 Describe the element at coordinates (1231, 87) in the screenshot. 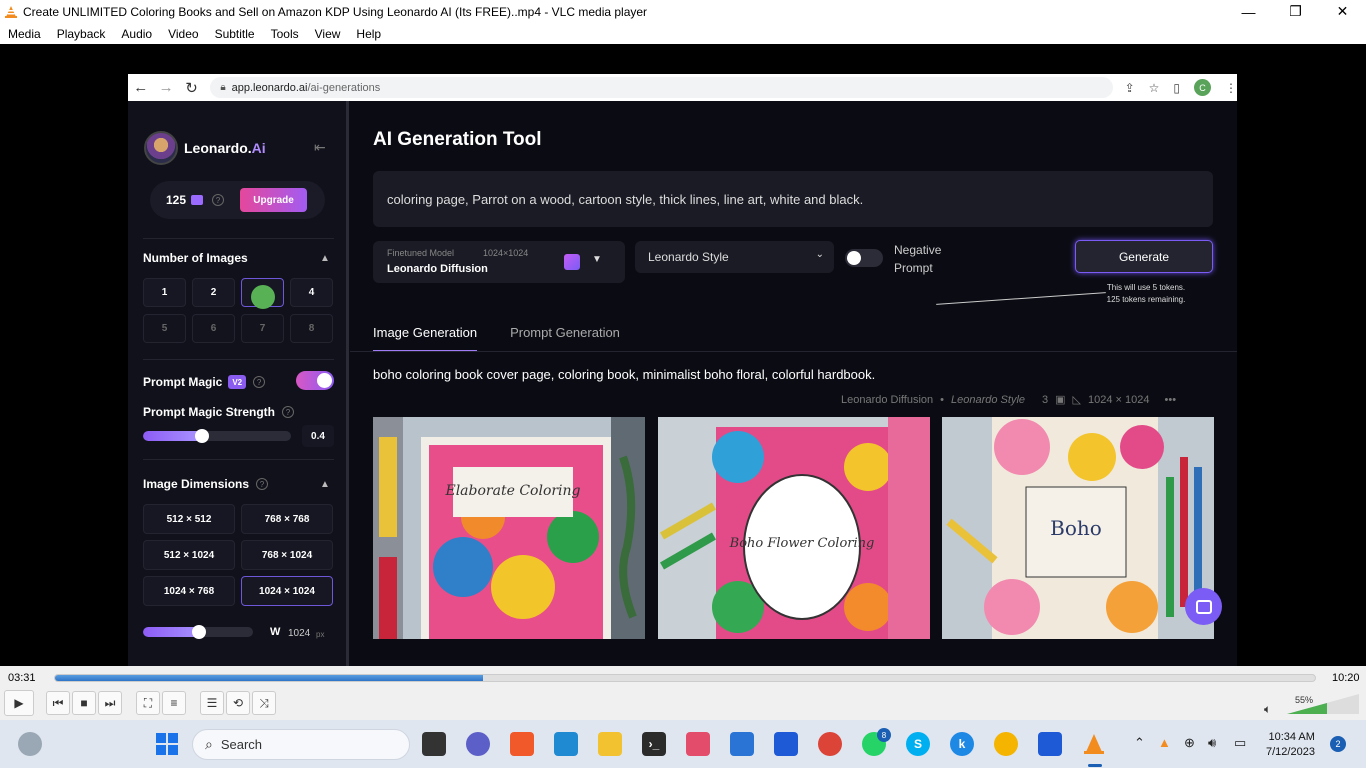

I see `kebab-menu-icon: ⋮` at that location.